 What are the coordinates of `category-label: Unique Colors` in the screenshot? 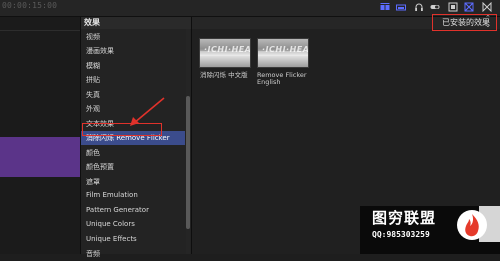 It's located at (110, 224).